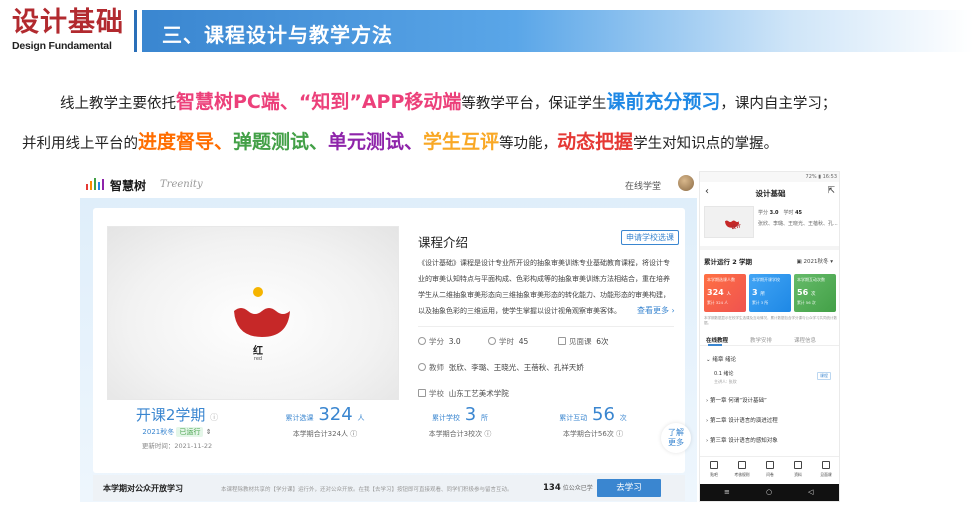 The width and height of the screenshot is (973, 514). What do you see at coordinates (718, 302) in the screenshot?
I see `card-sub: 累计 324 人` at bounding box center [718, 302].